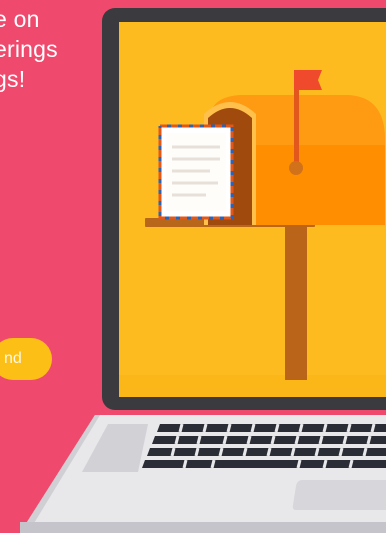 Image resolution: width=386 pixels, height=533 pixels. Describe the element at coordinates (196, 172) in the screenshot. I see `envelope-icon` at that location.